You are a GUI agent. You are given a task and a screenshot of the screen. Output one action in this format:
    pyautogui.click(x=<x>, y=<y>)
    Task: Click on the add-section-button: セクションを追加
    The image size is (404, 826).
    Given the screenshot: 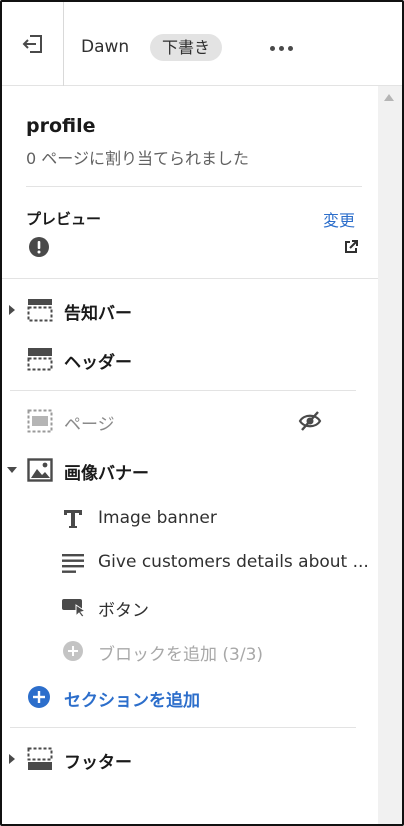 What is the action you would take?
    pyautogui.click(x=190, y=697)
    